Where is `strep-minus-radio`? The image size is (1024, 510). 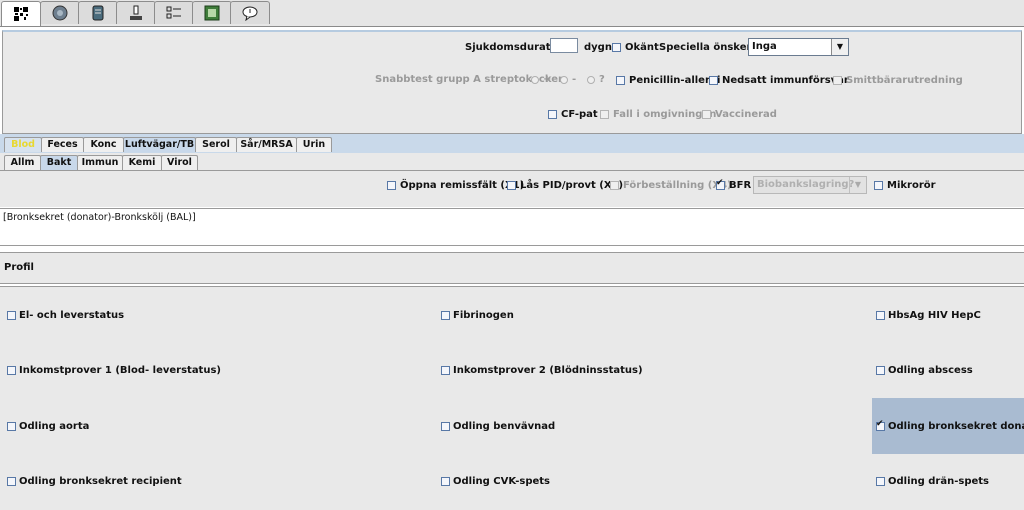
strep-minus-radio is located at coordinates (564, 80).